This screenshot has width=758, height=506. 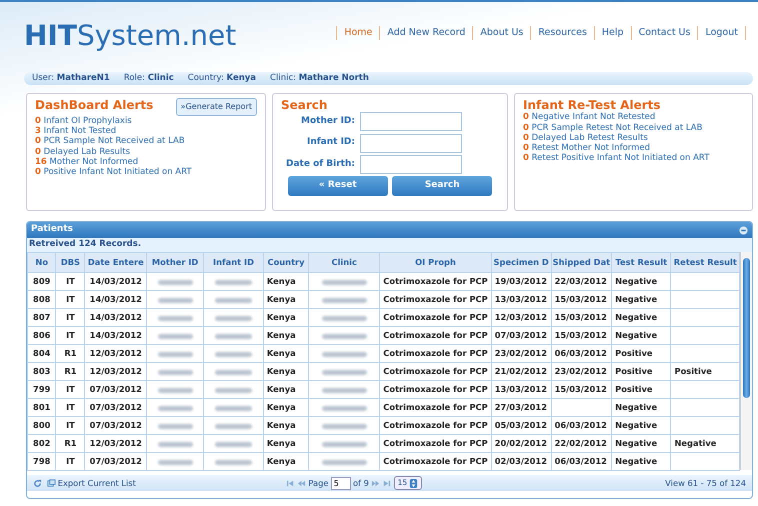 I want to click on last-page-icon, so click(x=387, y=483).